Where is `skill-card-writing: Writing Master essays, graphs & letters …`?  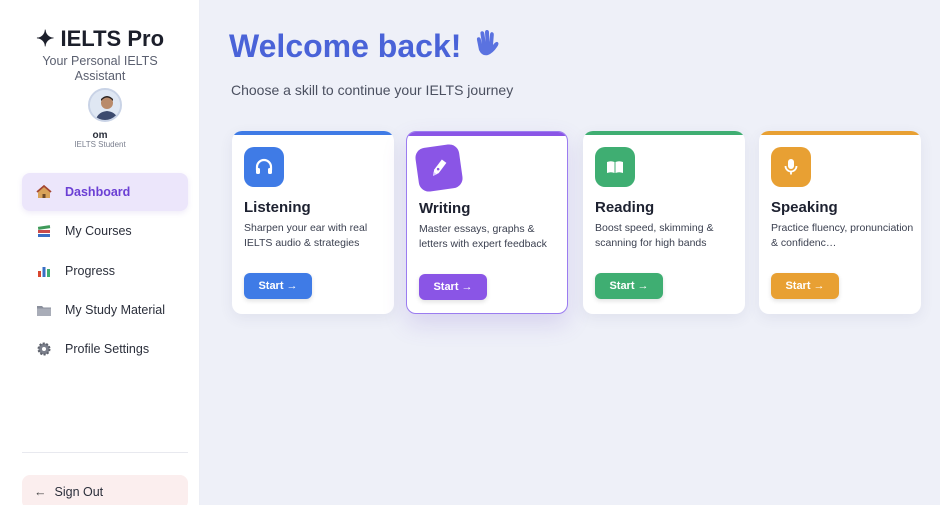 skill-card-writing: Writing Master essays, graphs & letters … is located at coordinates (487, 222).